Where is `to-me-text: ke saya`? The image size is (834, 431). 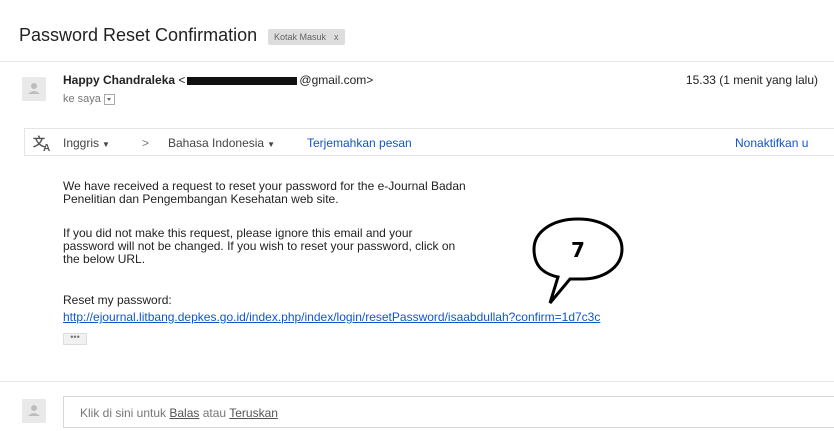
to-me-text: ke saya is located at coordinates (82, 99).